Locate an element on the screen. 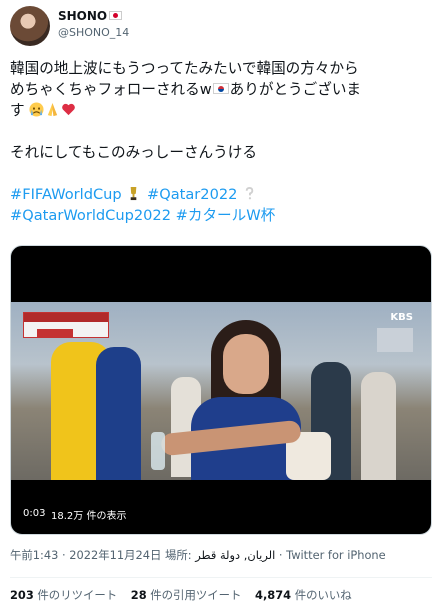 The height and width of the screenshot is (611, 442). user-name-text: SHONO is located at coordinates (83, 16).